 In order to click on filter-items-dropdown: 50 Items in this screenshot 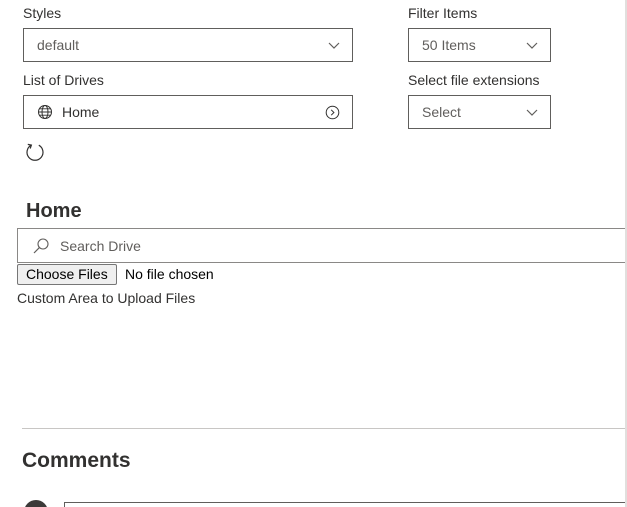, I will do `click(479, 45)`.